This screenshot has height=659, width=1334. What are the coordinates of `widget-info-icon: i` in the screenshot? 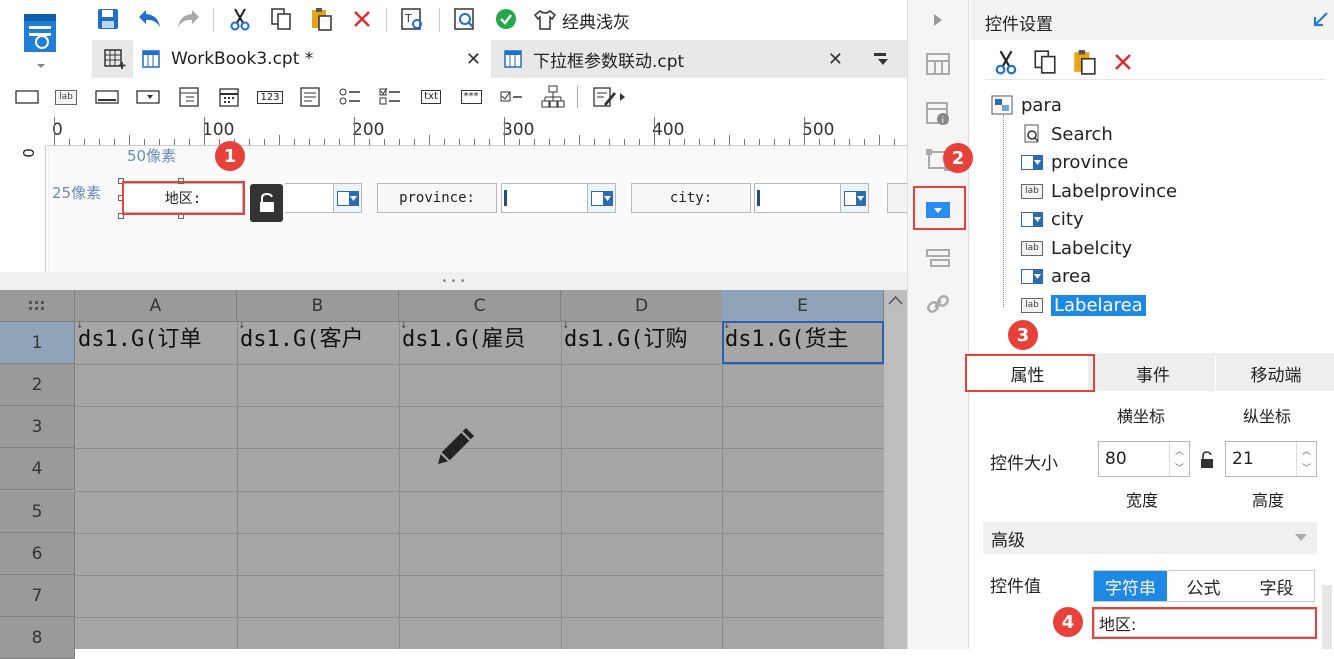 It's located at (938, 114).